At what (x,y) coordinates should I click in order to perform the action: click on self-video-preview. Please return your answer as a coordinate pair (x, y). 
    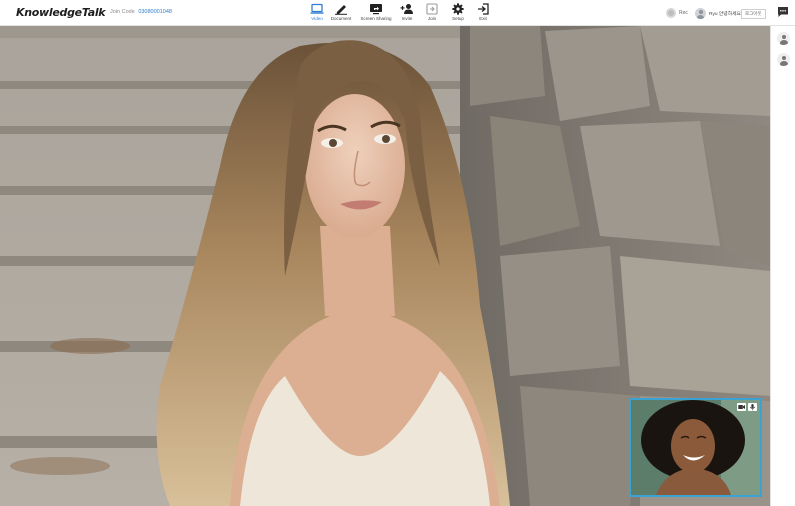
    Looking at the image, I should click on (695, 447).